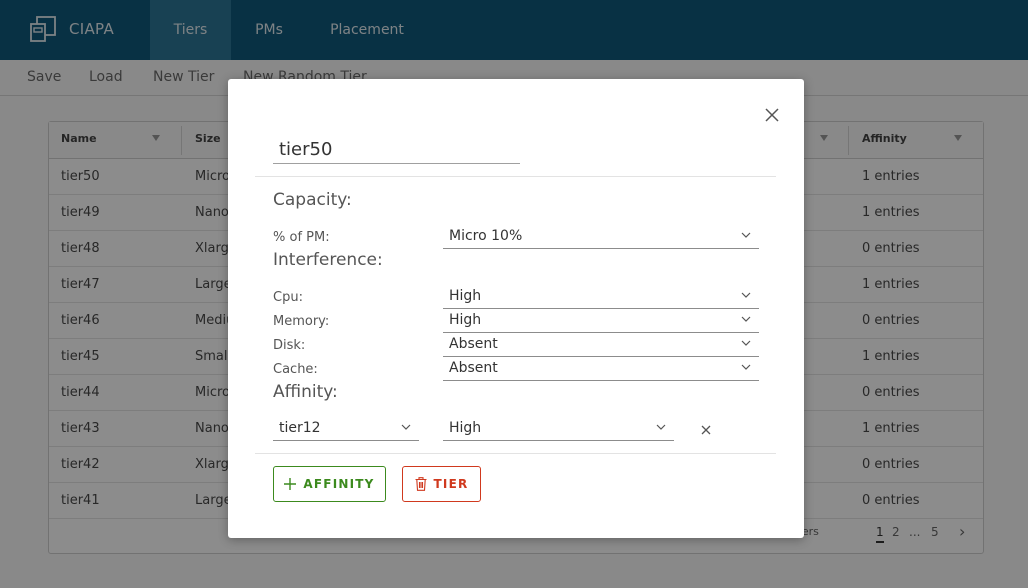 The height and width of the screenshot is (588, 1028). I want to click on affinity-tier-select: tier12, so click(346, 429).